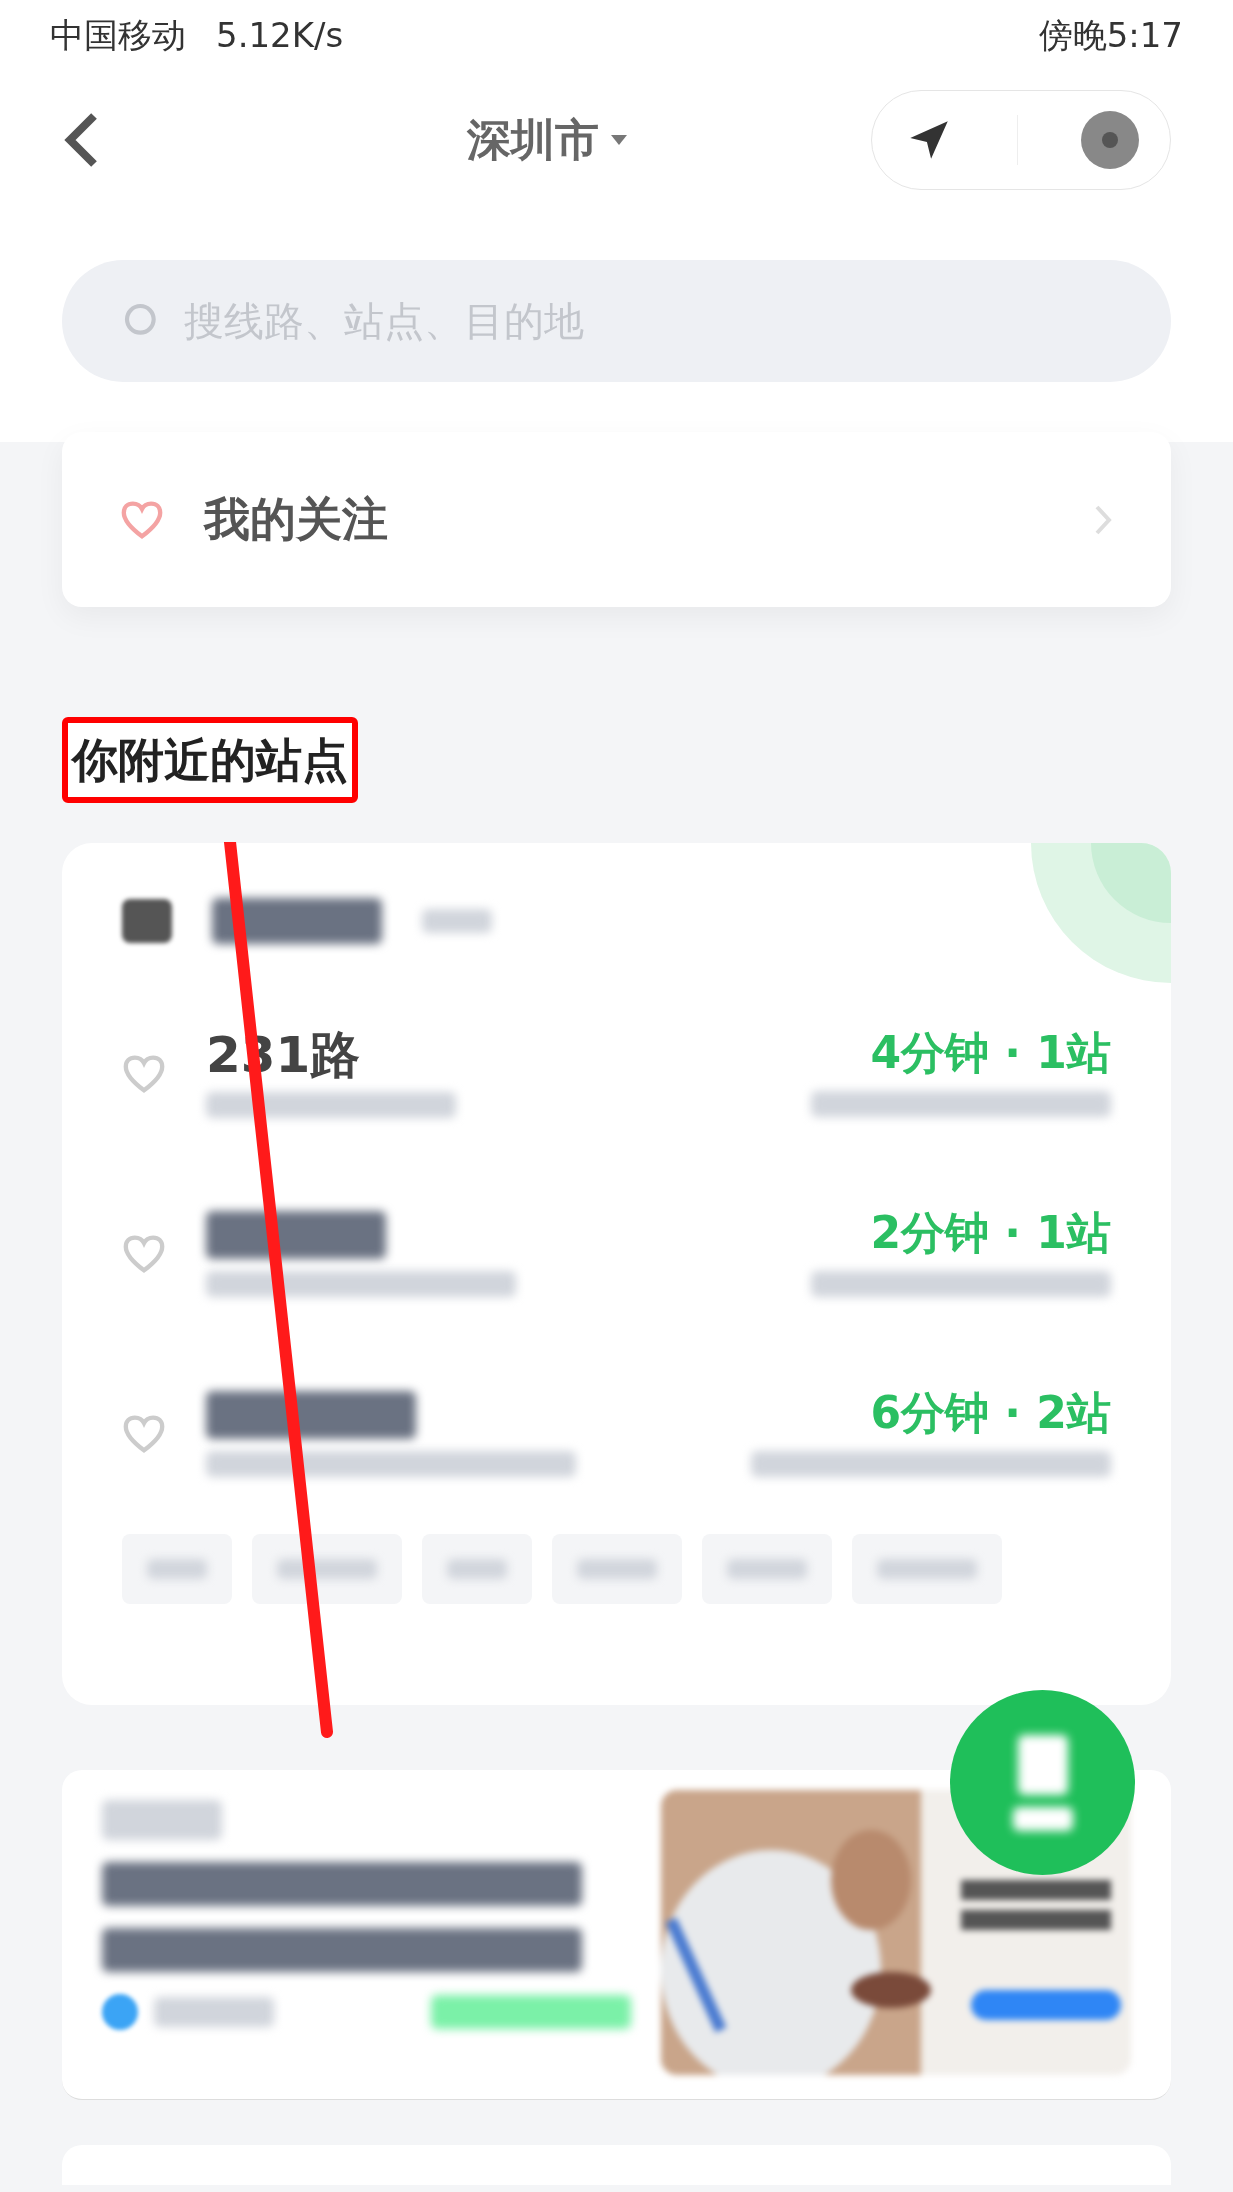 The image size is (1233, 2192). I want to click on favorites-card: 我的关注, so click(616, 519).